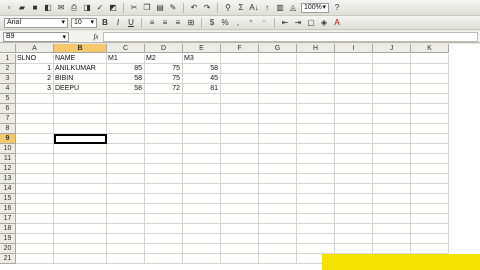 The width and height of the screenshot is (480, 270). What do you see at coordinates (240, 159) in the screenshot?
I see `cell-f11` at bounding box center [240, 159].